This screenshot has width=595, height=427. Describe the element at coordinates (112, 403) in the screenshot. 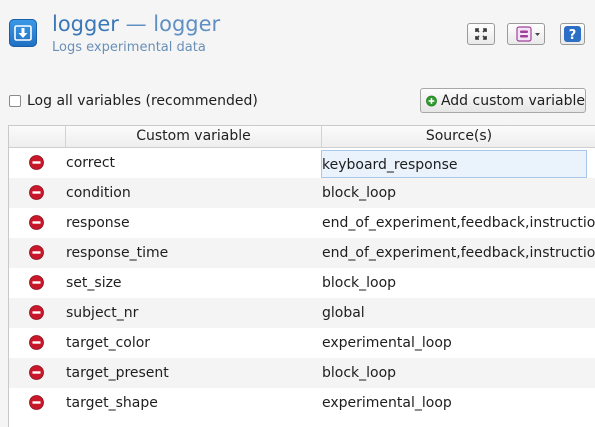

I see `variable-name-cell: target_shape` at that location.